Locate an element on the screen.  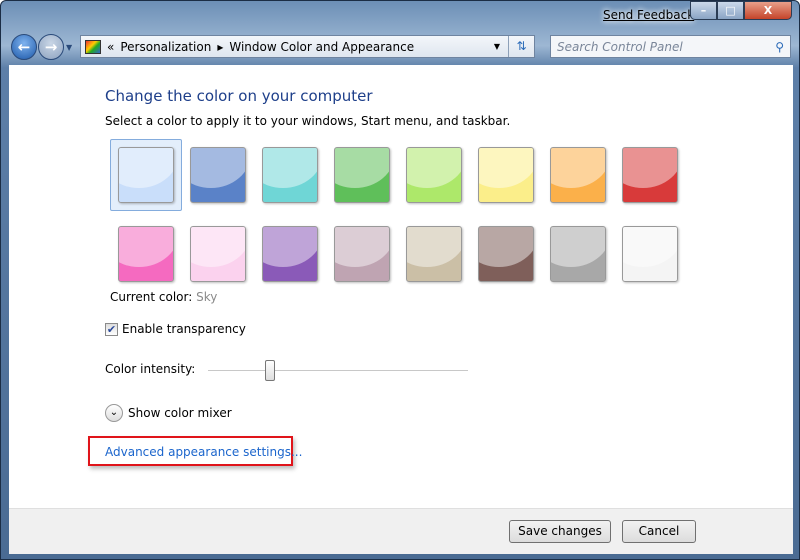
forward-button: → is located at coordinates (51, 47).